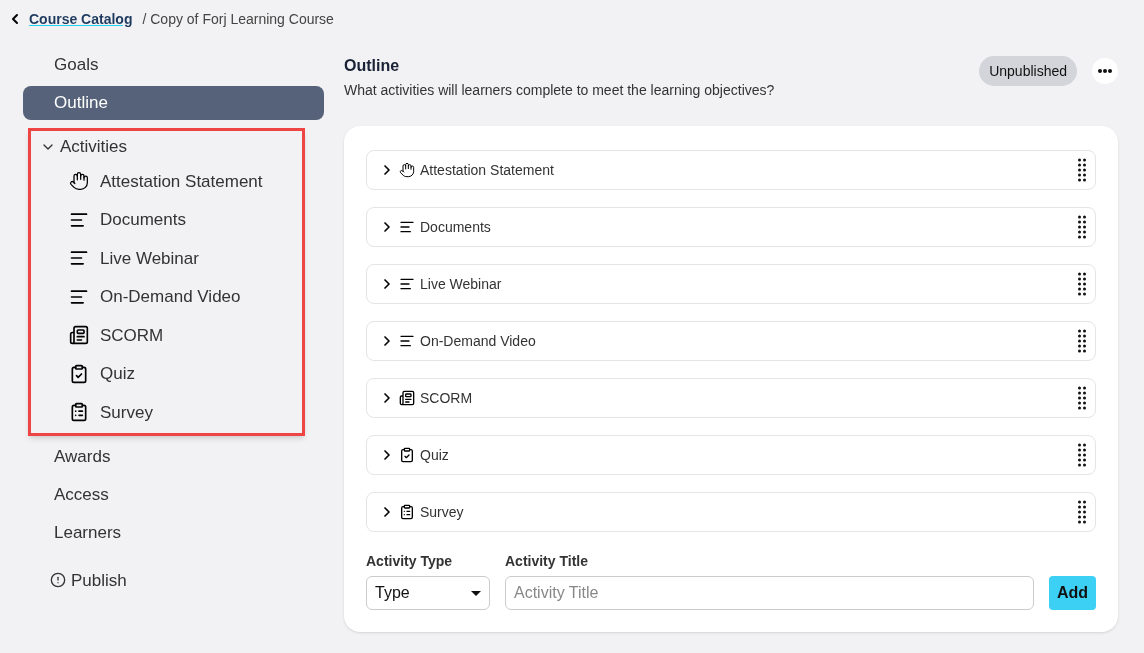 The width and height of the screenshot is (1144, 653). Describe the element at coordinates (1028, 71) in the screenshot. I see `status-badge: Unpublished` at that location.